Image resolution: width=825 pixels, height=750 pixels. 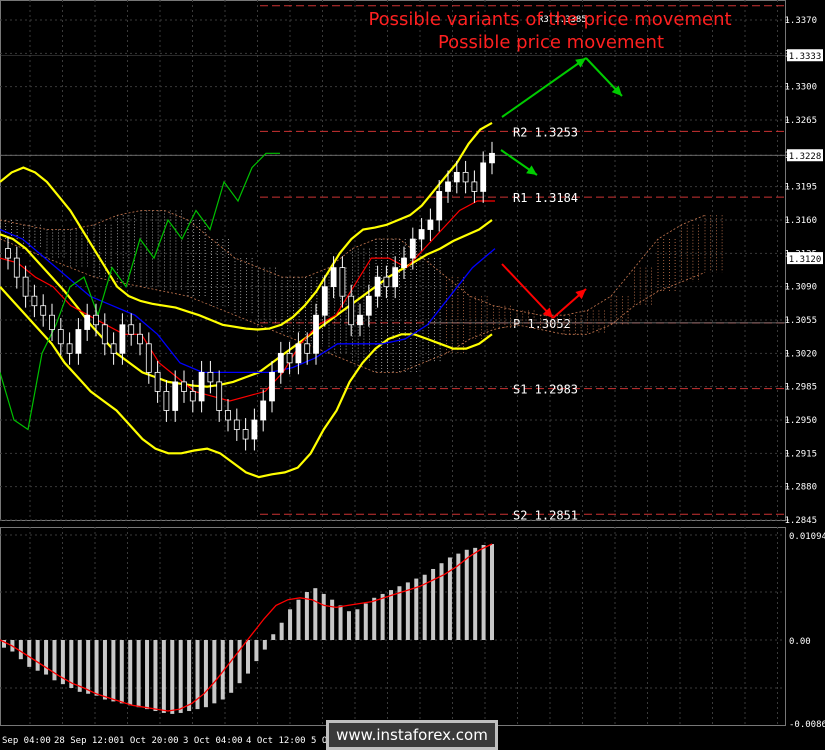 I want to click on level-label-s1: S1 1.2983, so click(x=545, y=390).